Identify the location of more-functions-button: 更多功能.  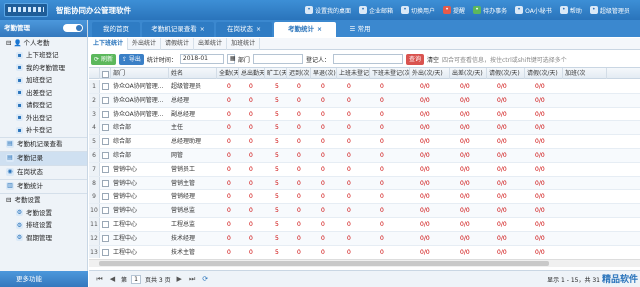
(44, 279).